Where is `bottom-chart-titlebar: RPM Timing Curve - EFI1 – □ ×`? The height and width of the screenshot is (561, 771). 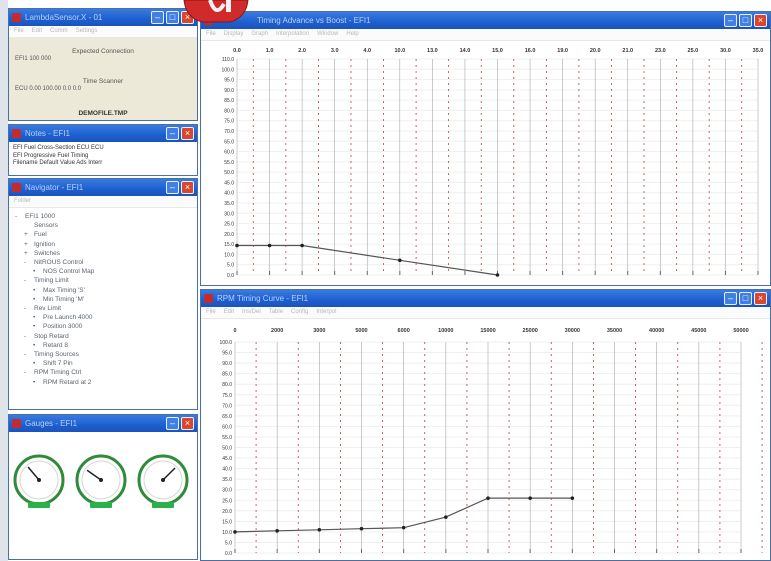 bottom-chart-titlebar: RPM Timing Curve - EFI1 – □ × is located at coordinates (485, 298).